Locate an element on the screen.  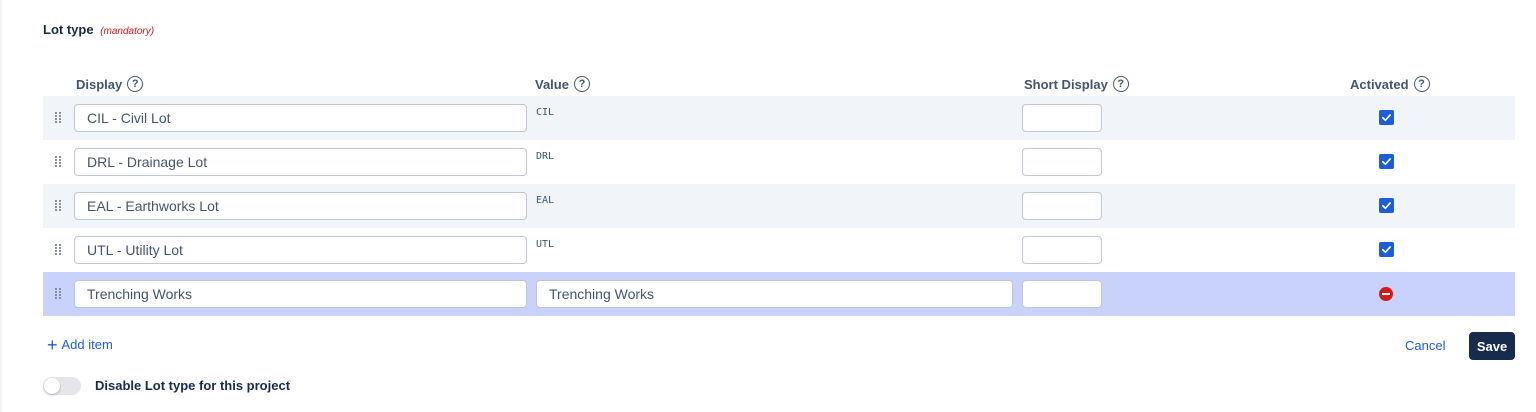
mandatory-label: (mandatory) is located at coordinates (127, 31).